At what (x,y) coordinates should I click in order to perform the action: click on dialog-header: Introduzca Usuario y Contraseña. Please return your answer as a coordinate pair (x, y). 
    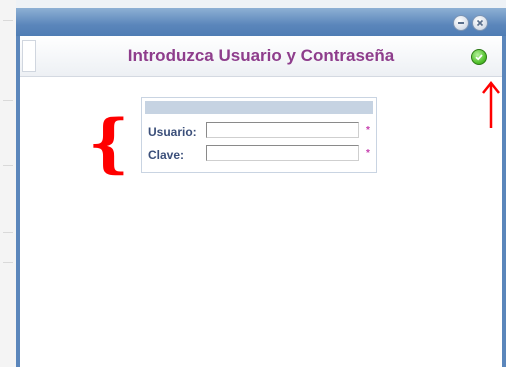
    Looking at the image, I should click on (261, 56).